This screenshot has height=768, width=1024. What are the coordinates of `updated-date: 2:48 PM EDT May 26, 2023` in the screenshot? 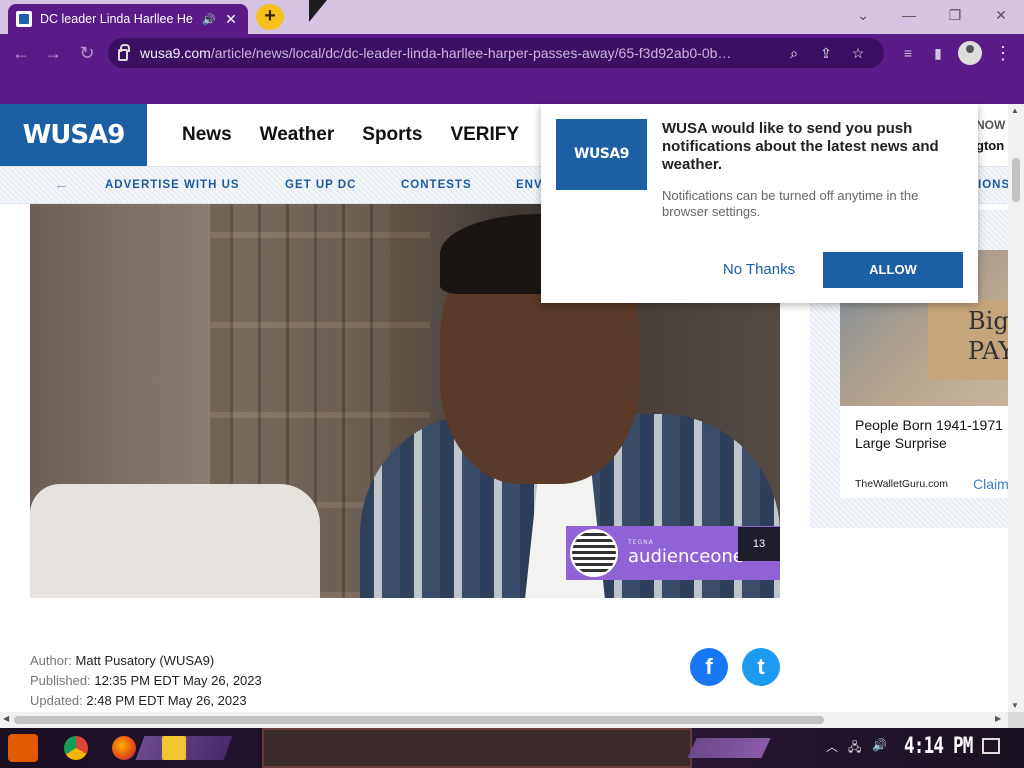 It's located at (166, 700).